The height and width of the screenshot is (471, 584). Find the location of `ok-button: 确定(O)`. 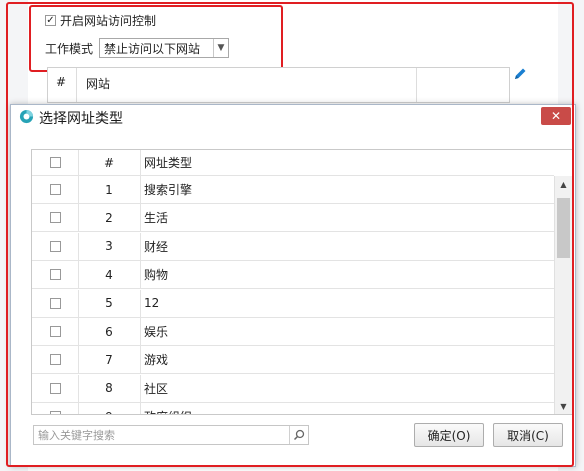

ok-button: 确定(O) is located at coordinates (449, 435).